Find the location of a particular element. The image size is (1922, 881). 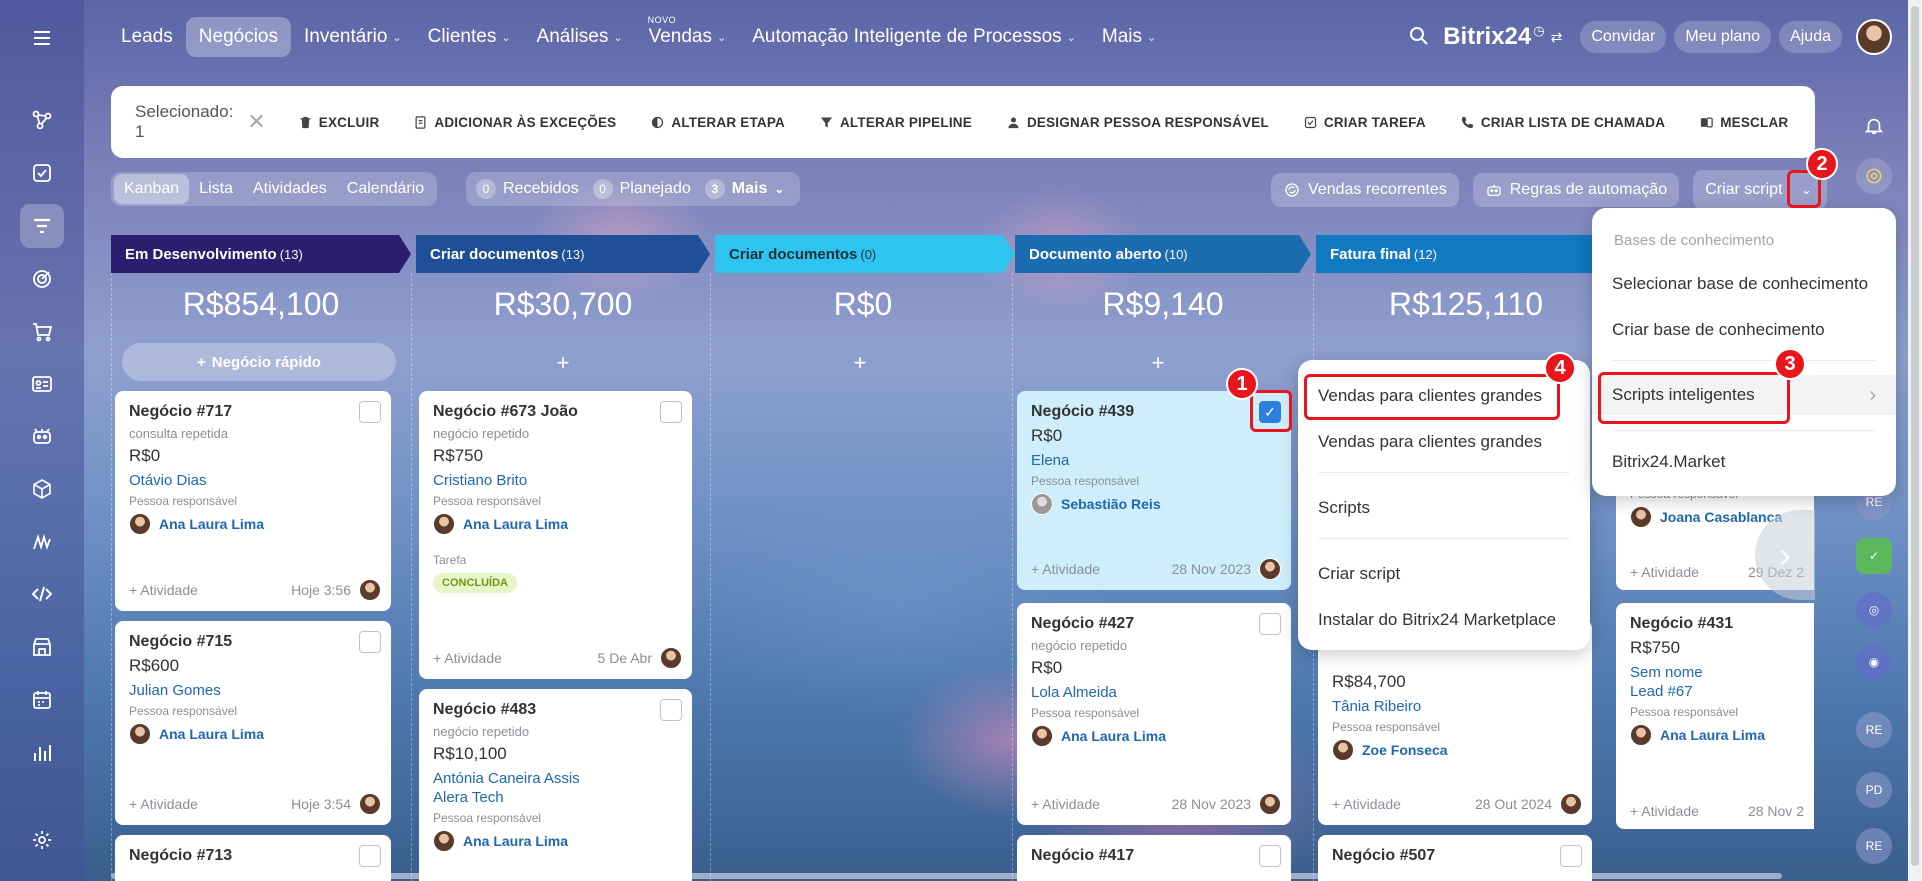

robot-icon is located at coordinates (42, 436).